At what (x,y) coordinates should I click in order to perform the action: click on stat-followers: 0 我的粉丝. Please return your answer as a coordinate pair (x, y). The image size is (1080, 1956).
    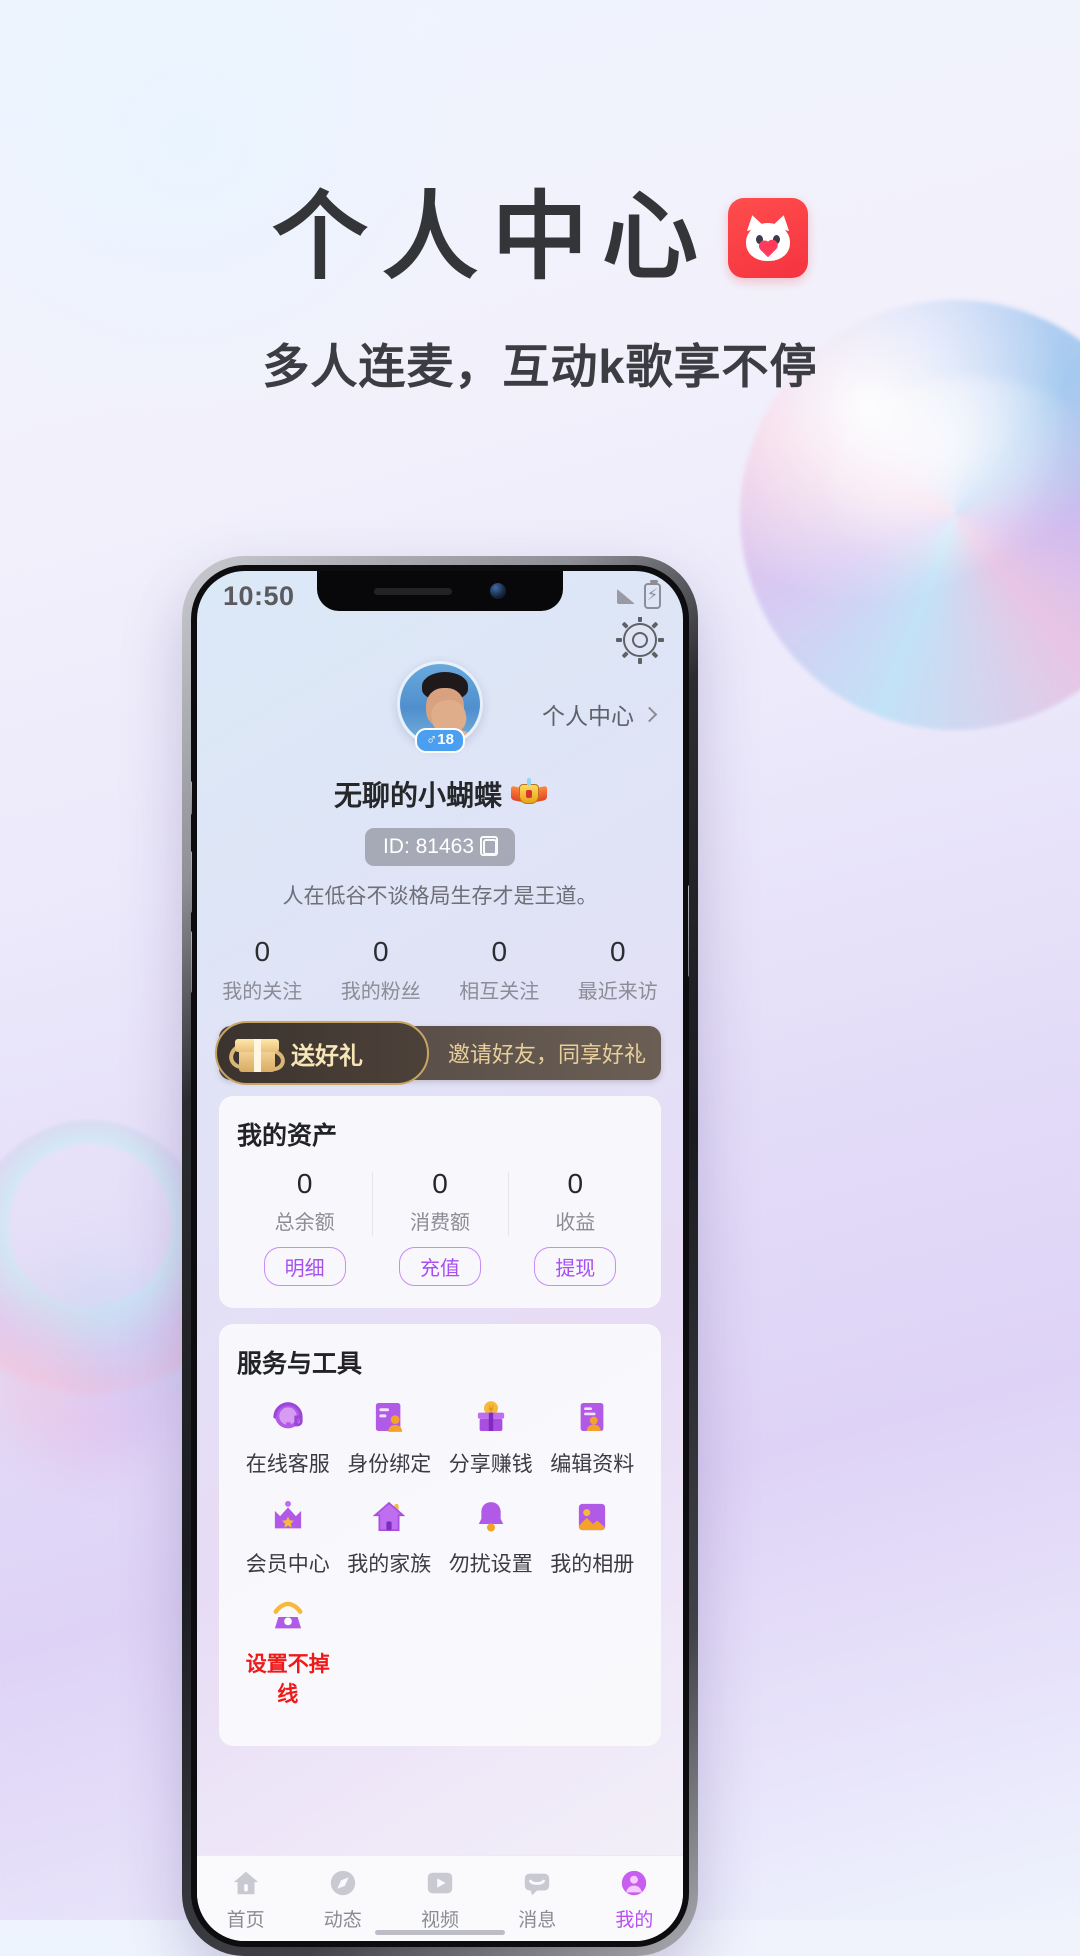
    Looking at the image, I should click on (381, 970).